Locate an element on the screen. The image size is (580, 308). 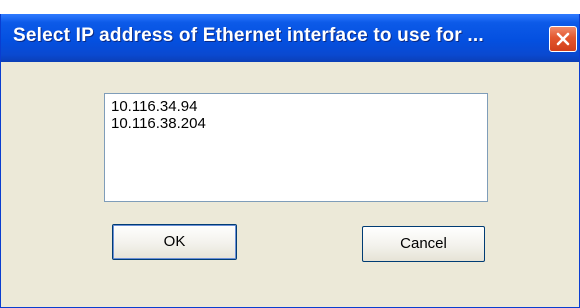
close-icon is located at coordinates (563, 39).